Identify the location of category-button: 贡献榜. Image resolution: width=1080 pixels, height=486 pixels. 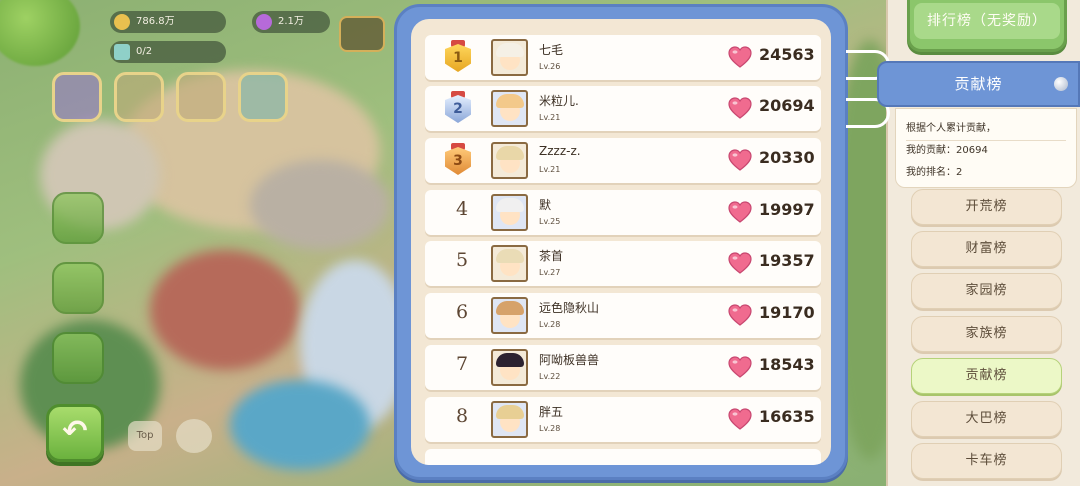
(986, 376).